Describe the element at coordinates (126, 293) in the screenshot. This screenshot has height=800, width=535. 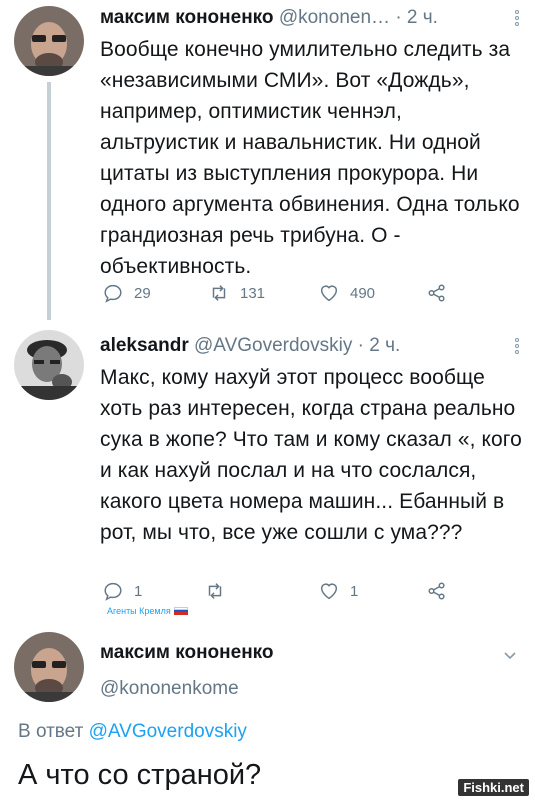
I see `reply-button: 29` at that location.